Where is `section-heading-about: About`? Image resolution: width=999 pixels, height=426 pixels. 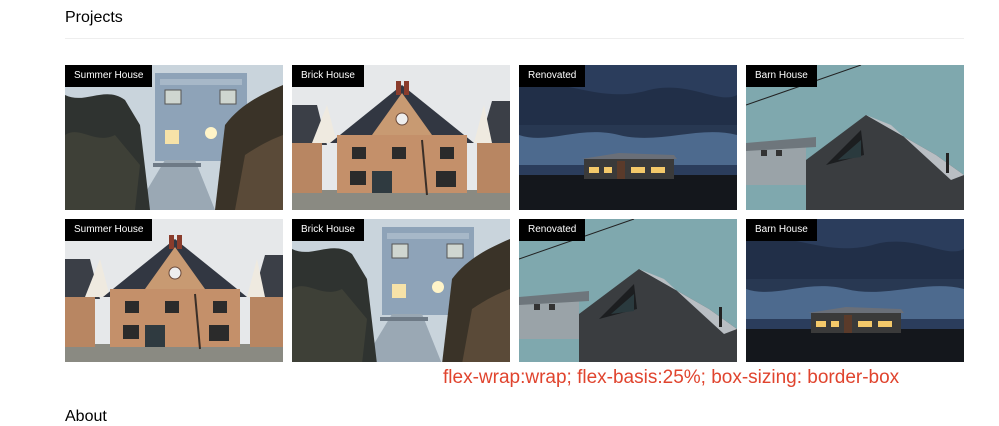 section-heading-about: About is located at coordinates (86, 416).